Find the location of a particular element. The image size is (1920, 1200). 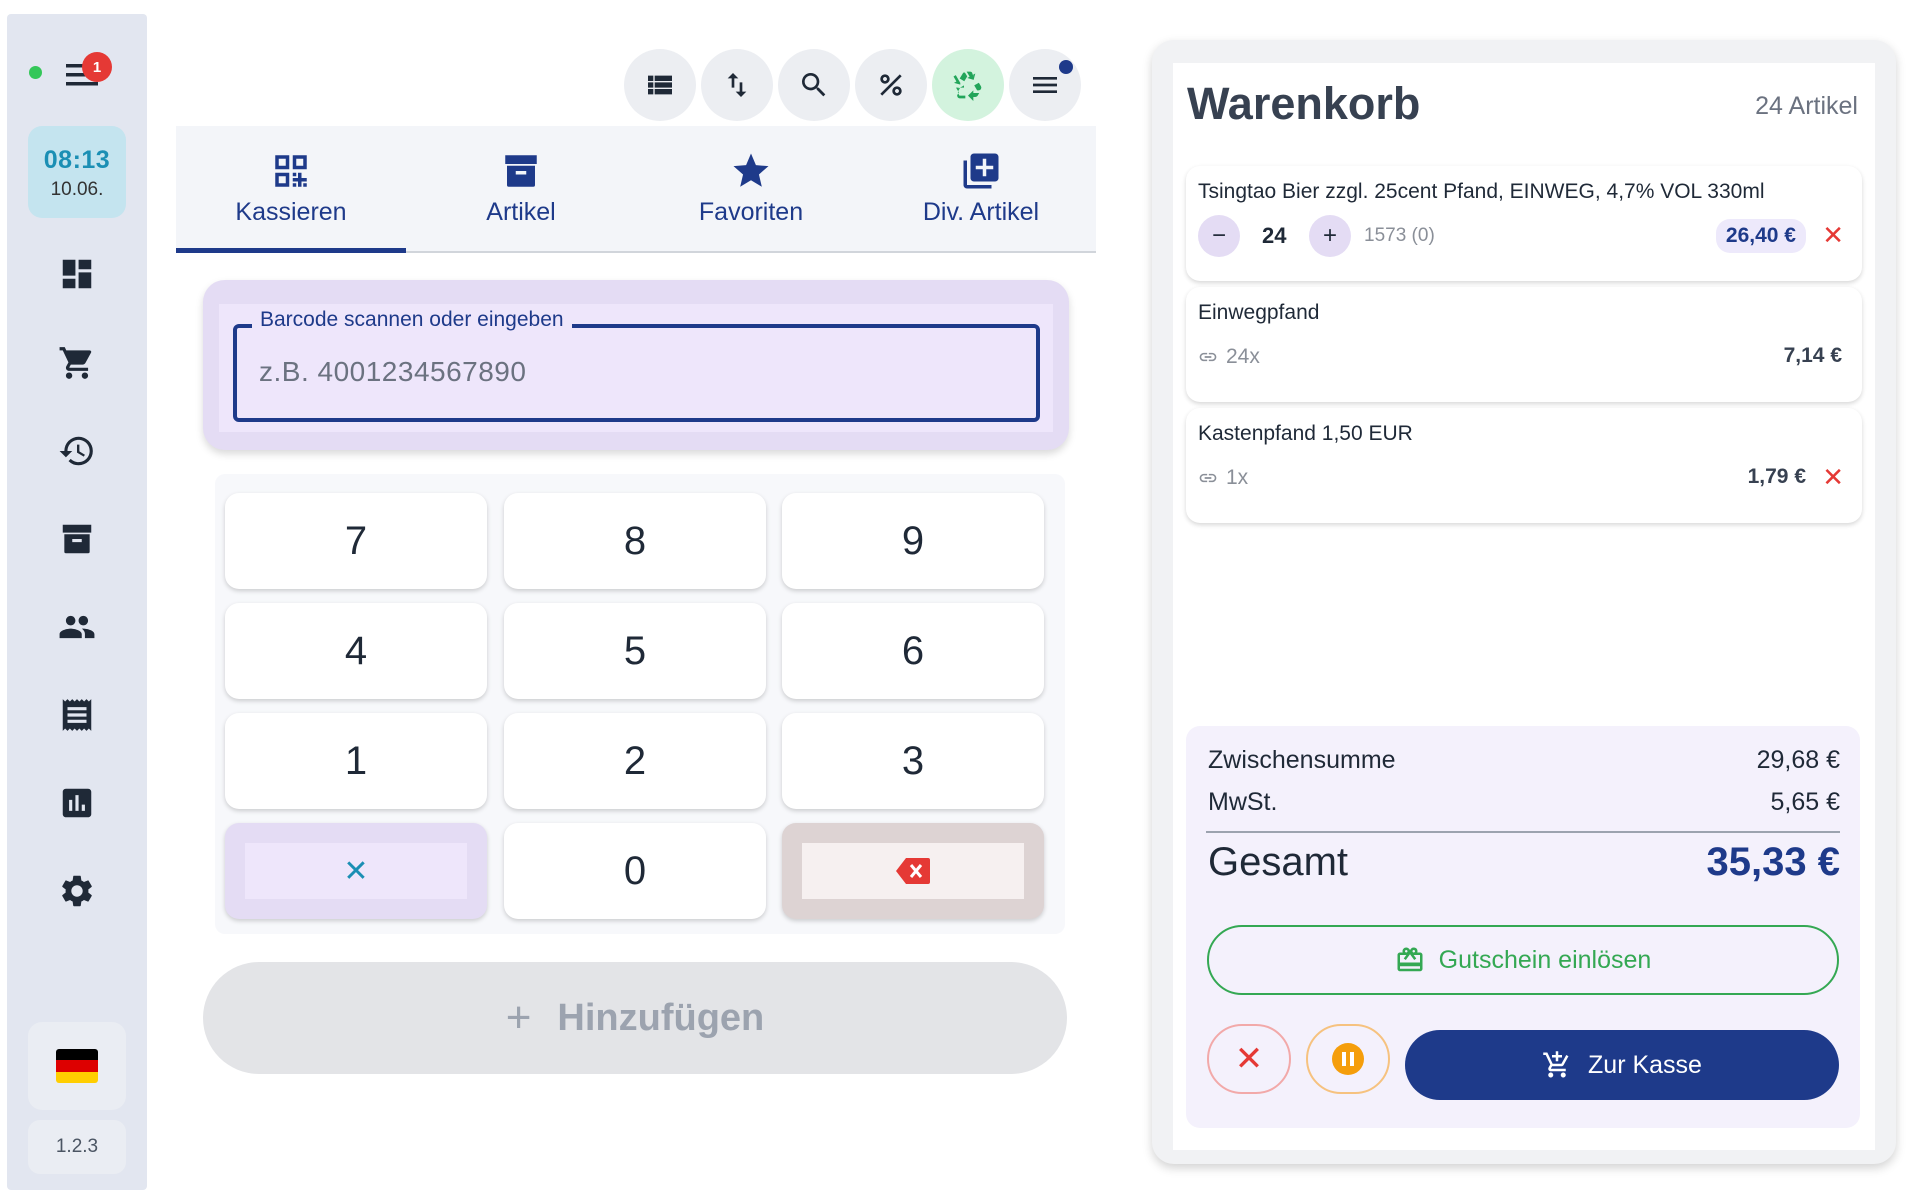

dashboard-icon is located at coordinates (77, 274).